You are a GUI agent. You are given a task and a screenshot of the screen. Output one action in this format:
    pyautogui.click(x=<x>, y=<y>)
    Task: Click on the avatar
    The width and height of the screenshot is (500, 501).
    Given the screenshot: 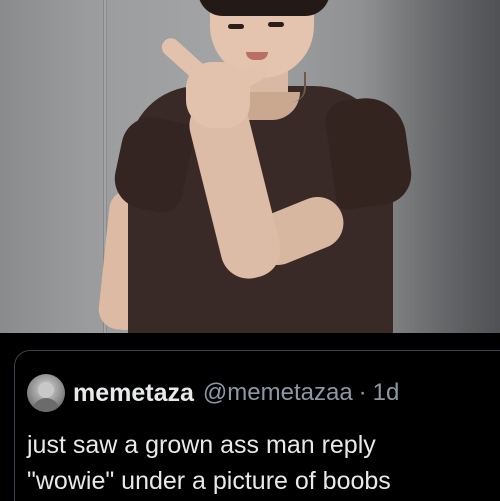 What is the action you would take?
    pyautogui.click(x=46, y=393)
    